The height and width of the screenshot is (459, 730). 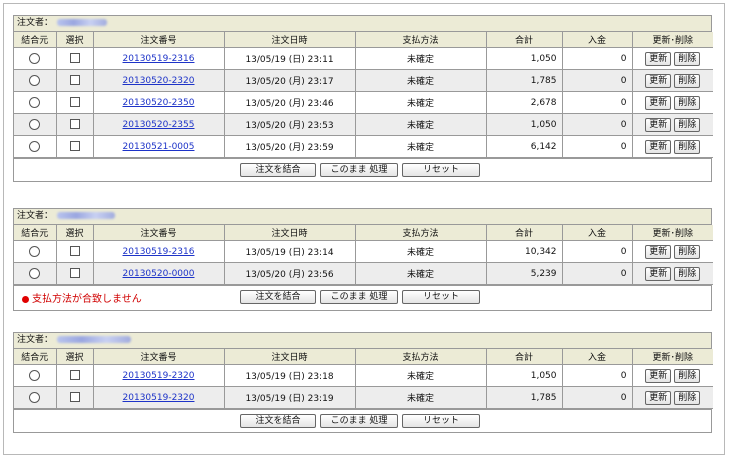 What do you see at coordinates (289, 251) in the screenshot?
I see `order-date: 13/05/19 (日) 23:14` at bounding box center [289, 251].